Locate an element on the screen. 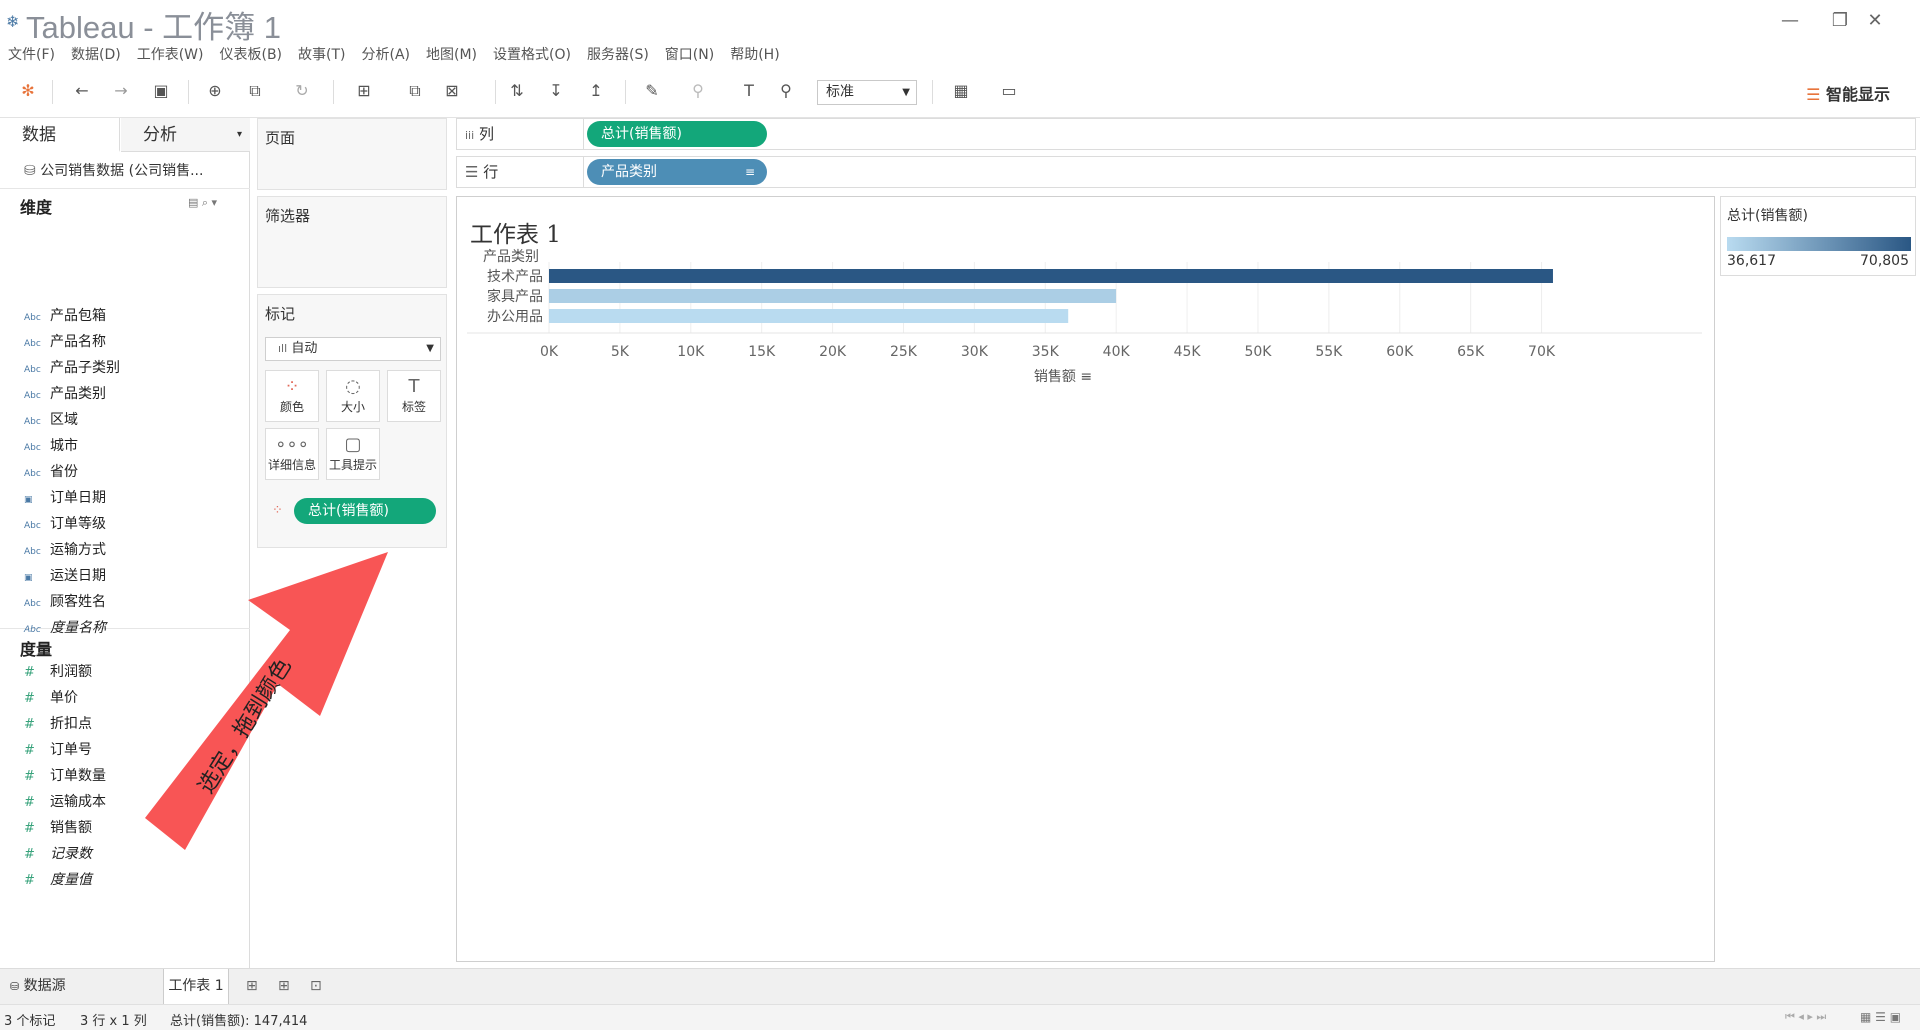  swap-icon: ⇅ is located at coordinates (517, 91).